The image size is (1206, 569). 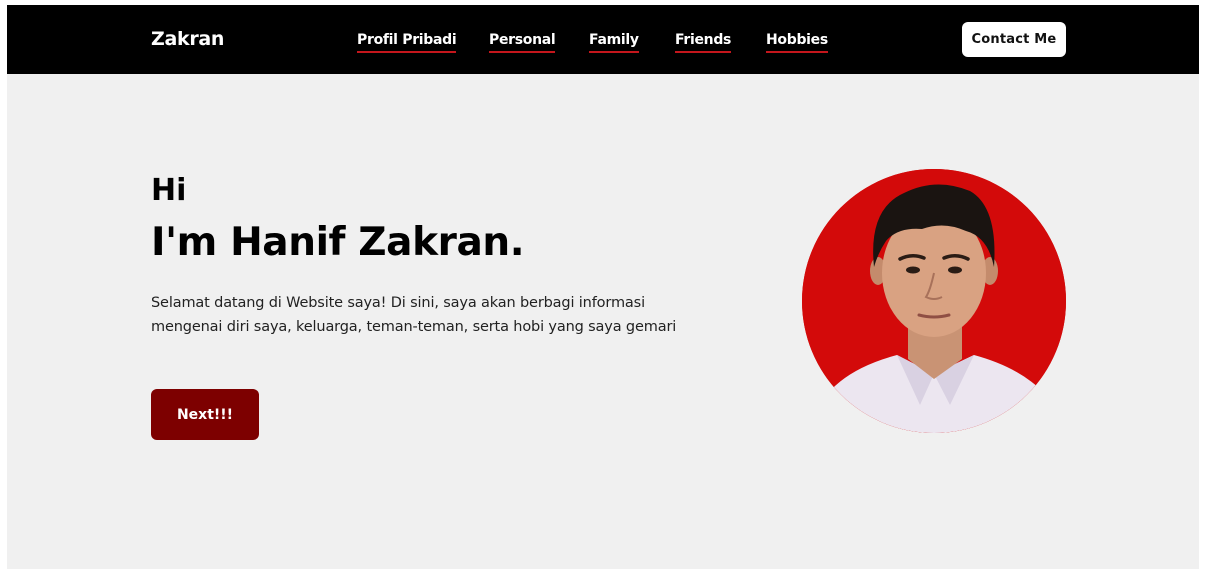 I want to click on hero-greeting: Hi, so click(x=169, y=190).